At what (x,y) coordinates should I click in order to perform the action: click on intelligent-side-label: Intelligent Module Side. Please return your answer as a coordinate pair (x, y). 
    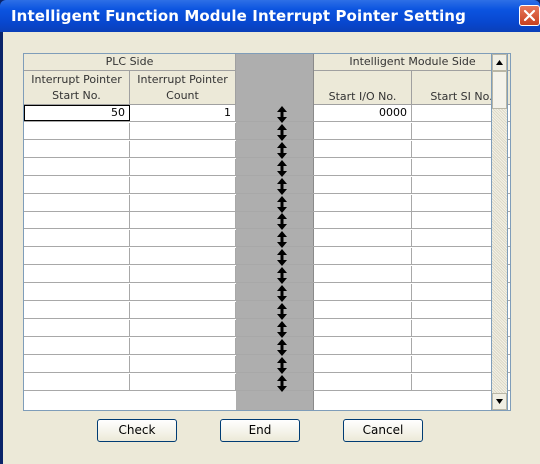
    Looking at the image, I should click on (412, 61).